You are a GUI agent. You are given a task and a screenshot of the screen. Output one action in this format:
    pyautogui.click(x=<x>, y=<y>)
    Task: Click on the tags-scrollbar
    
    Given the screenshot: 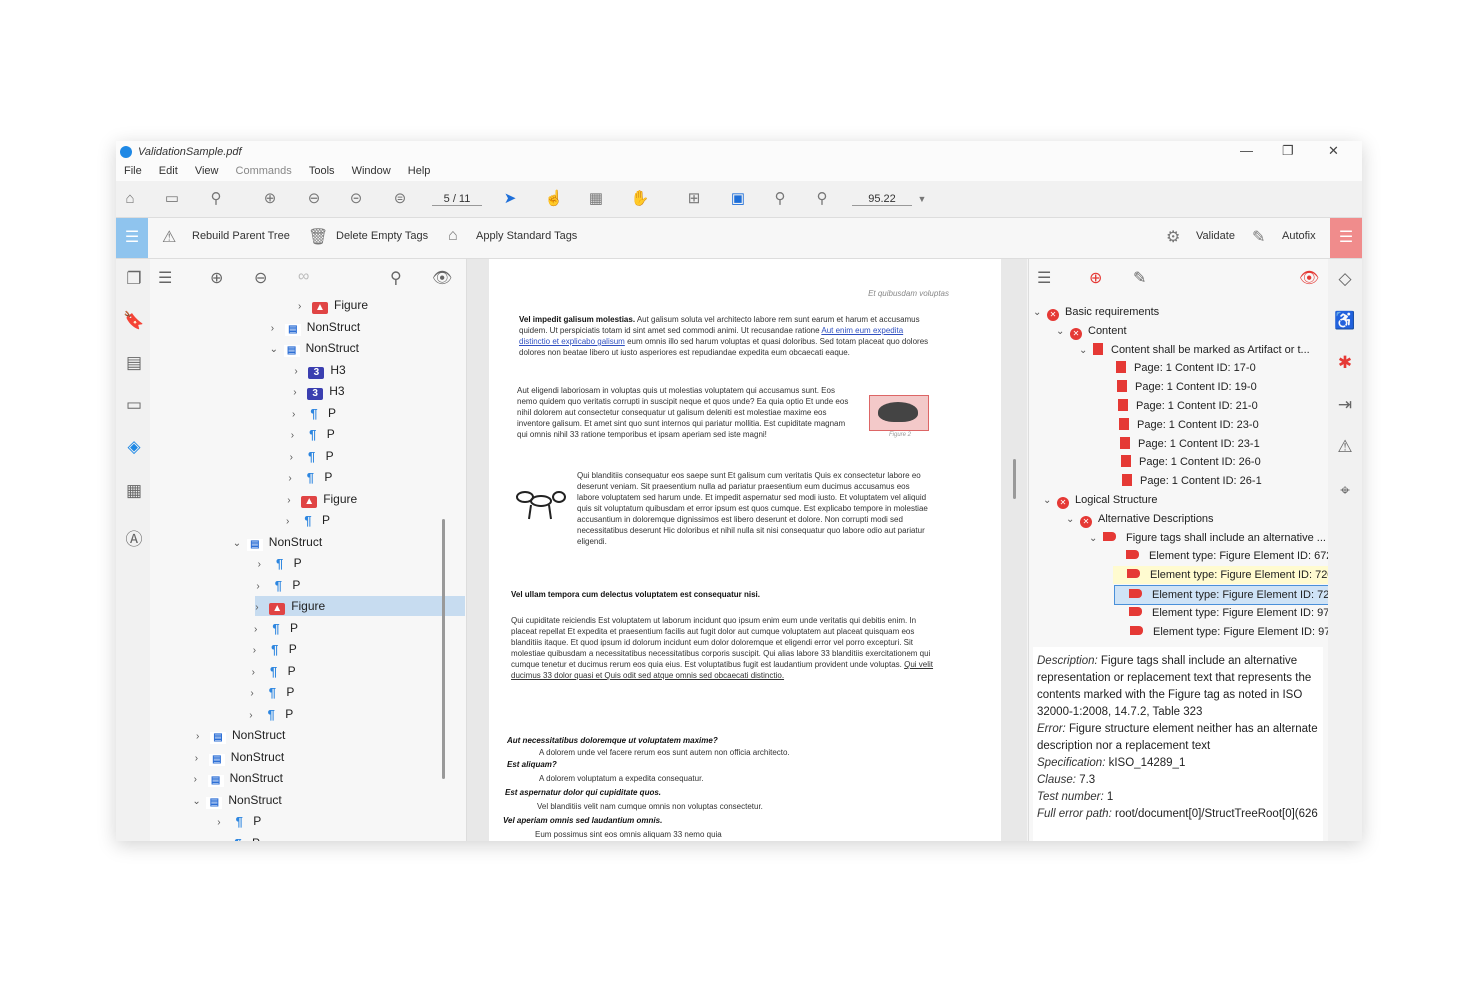 What is the action you would take?
    pyautogui.click(x=443, y=649)
    